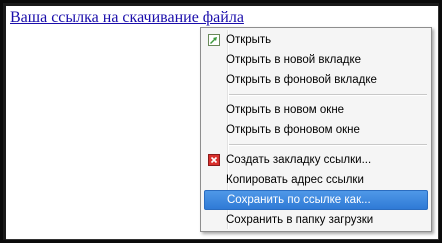  I want to click on menu-item-open-new-tab: Открыть в новой вкладке, so click(316, 60).